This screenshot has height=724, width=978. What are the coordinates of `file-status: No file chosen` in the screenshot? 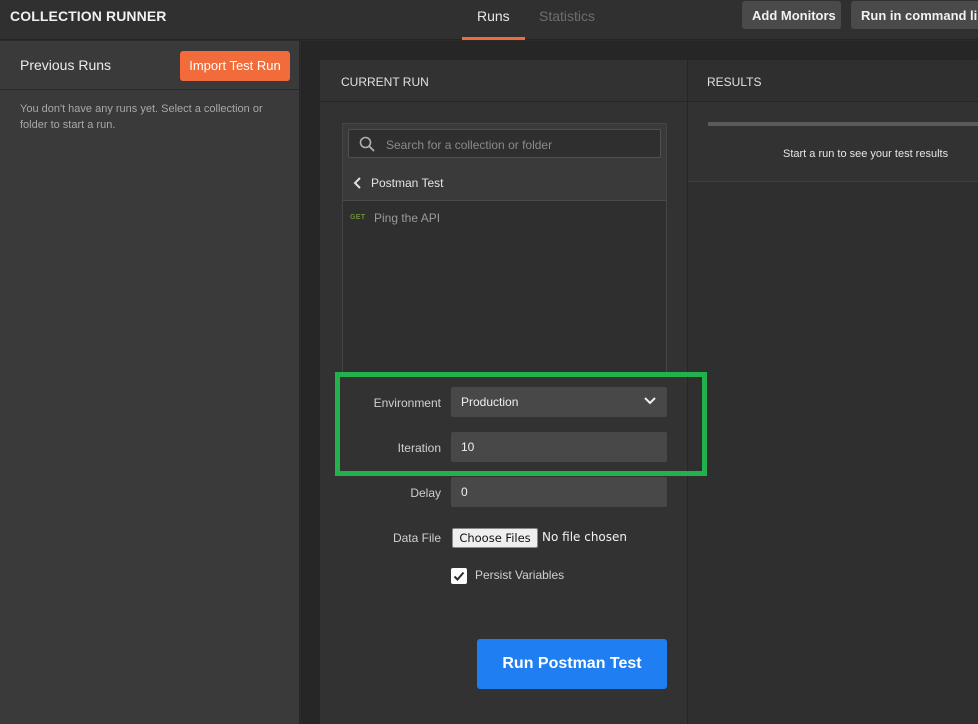 It's located at (585, 537).